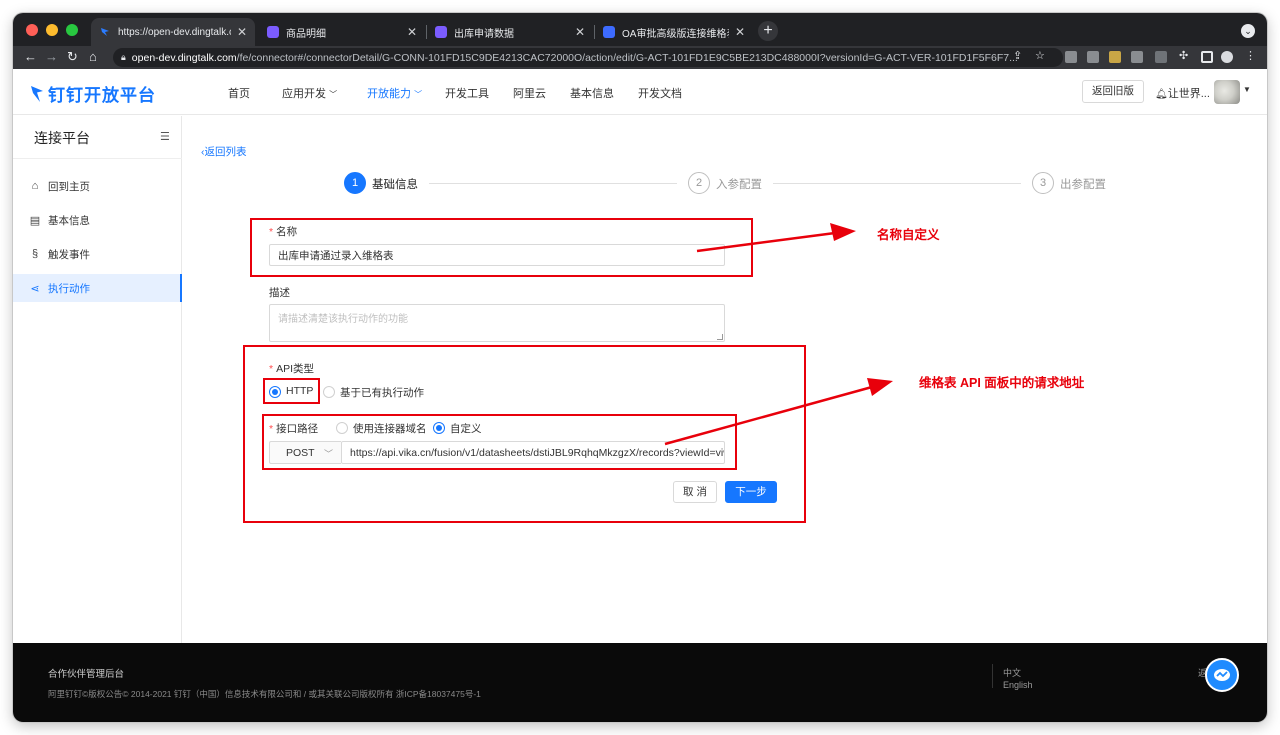  Describe the element at coordinates (32, 30) in the screenshot. I see `close-window-button` at that location.